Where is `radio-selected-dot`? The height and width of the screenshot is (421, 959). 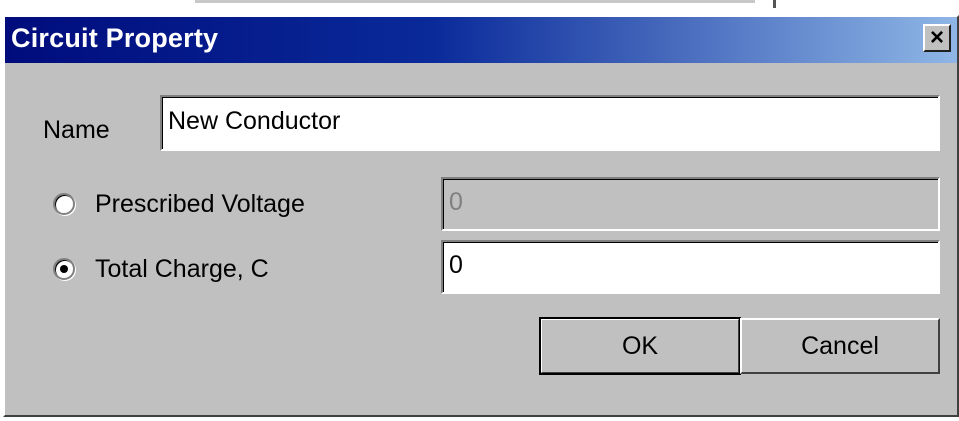
radio-selected-dot is located at coordinates (64, 269).